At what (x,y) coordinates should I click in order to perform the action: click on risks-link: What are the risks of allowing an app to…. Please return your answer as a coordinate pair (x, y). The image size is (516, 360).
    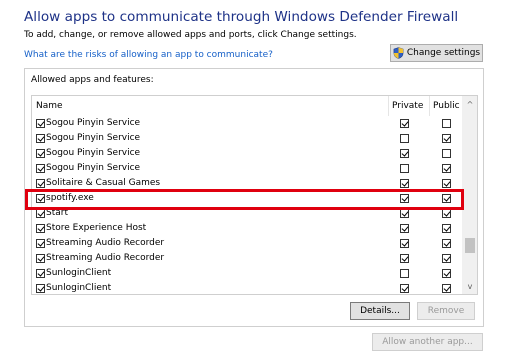
    Looking at the image, I should click on (148, 55).